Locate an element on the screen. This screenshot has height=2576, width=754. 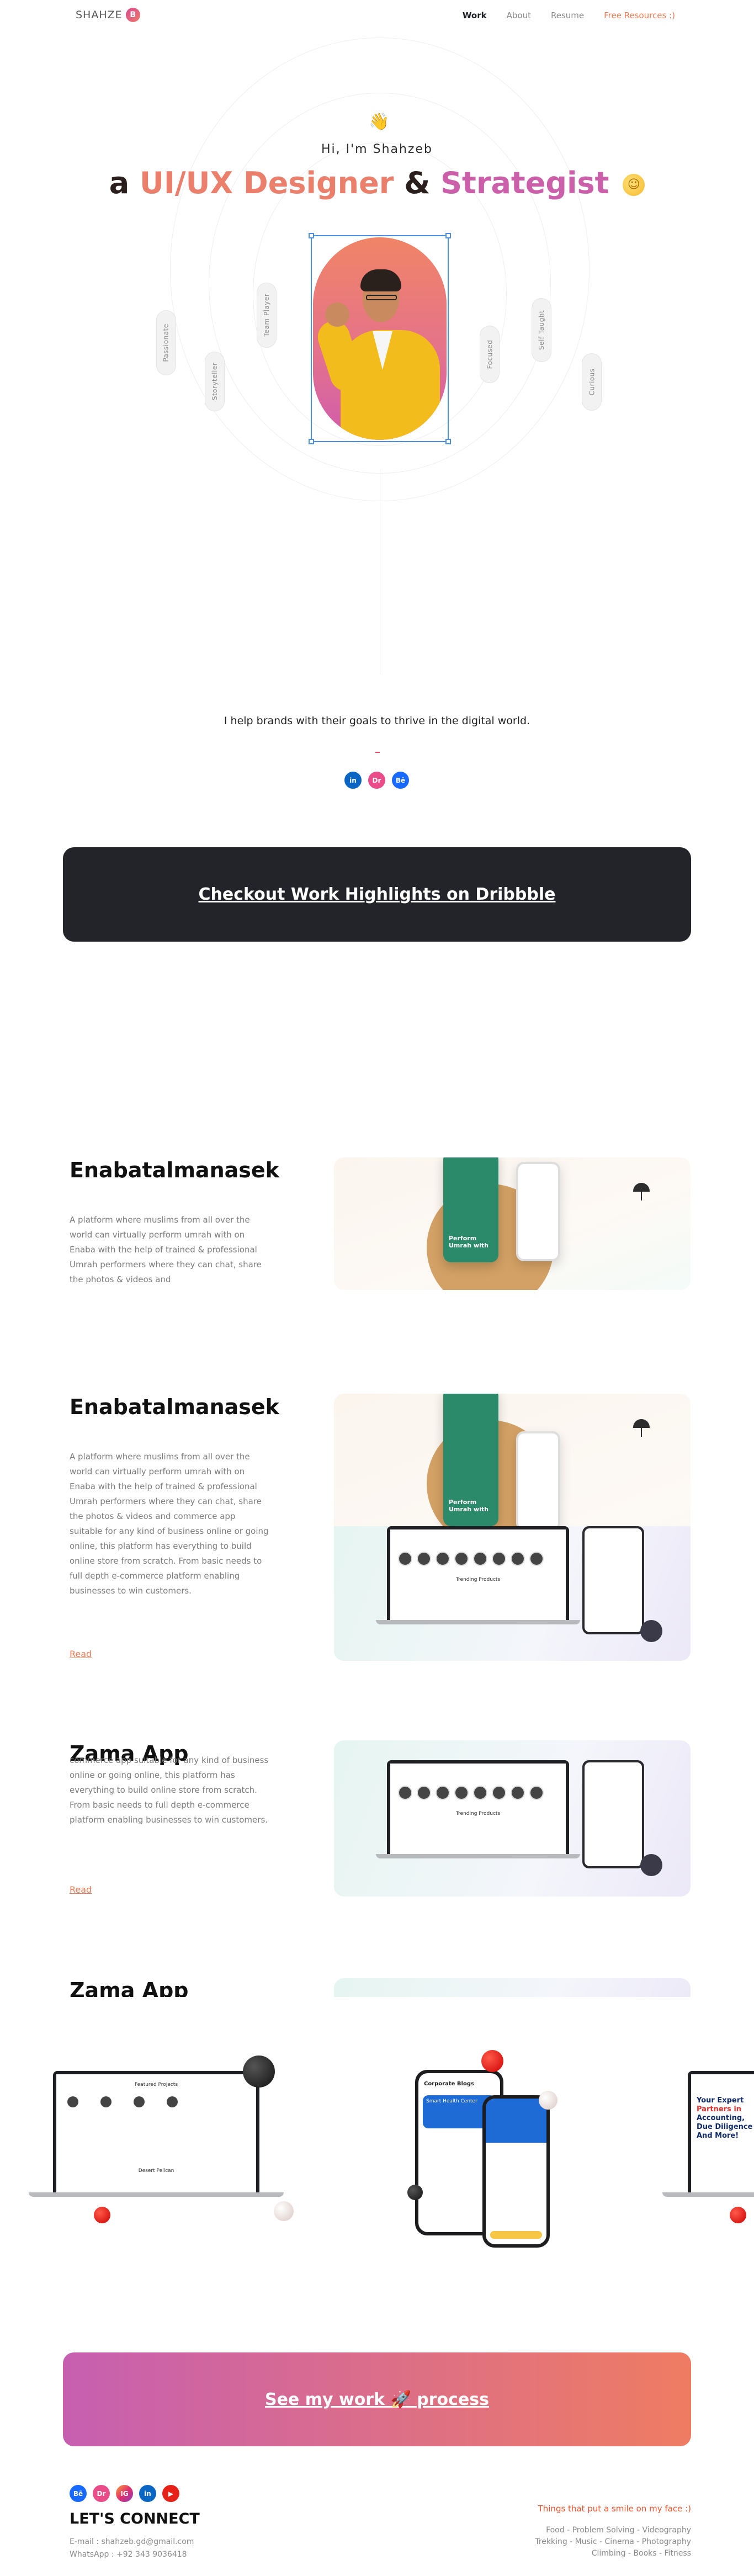
footer-social-links: Bē Dr IG in ▶ is located at coordinates (125, 2493).